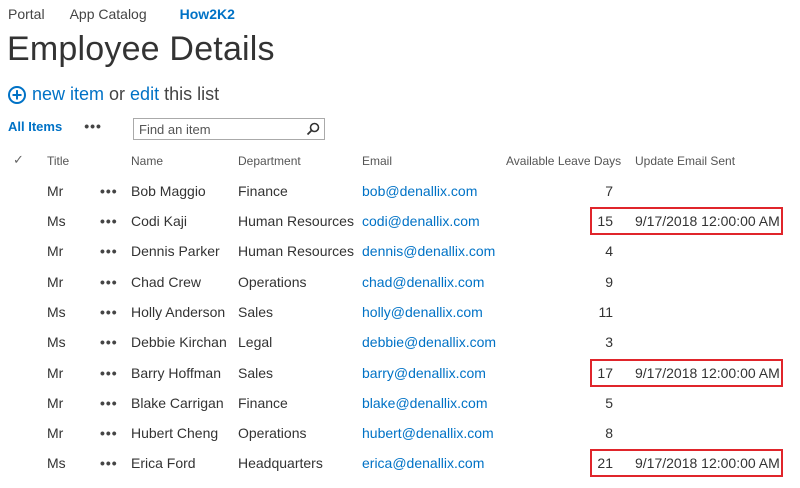  Describe the element at coordinates (419, 191) in the screenshot. I see `cell-email: bob@denallix.com` at that location.